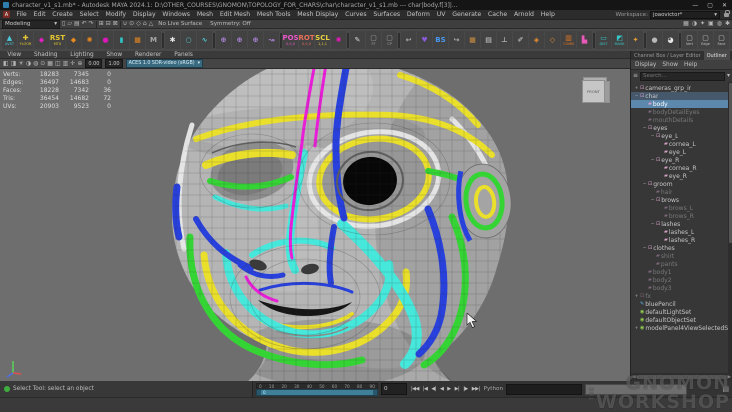 The width and height of the screenshot is (732, 412). Describe the element at coordinates (681, 232) in the screenshot. I see `outliner-row: ▰ lashes_L` at that location.